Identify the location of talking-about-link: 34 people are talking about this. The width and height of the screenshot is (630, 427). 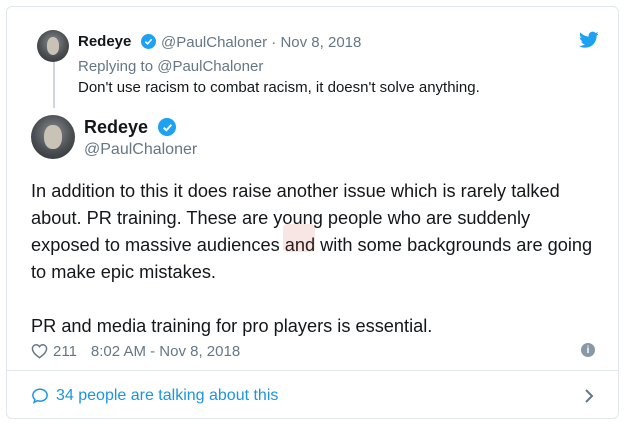
(154, 396).